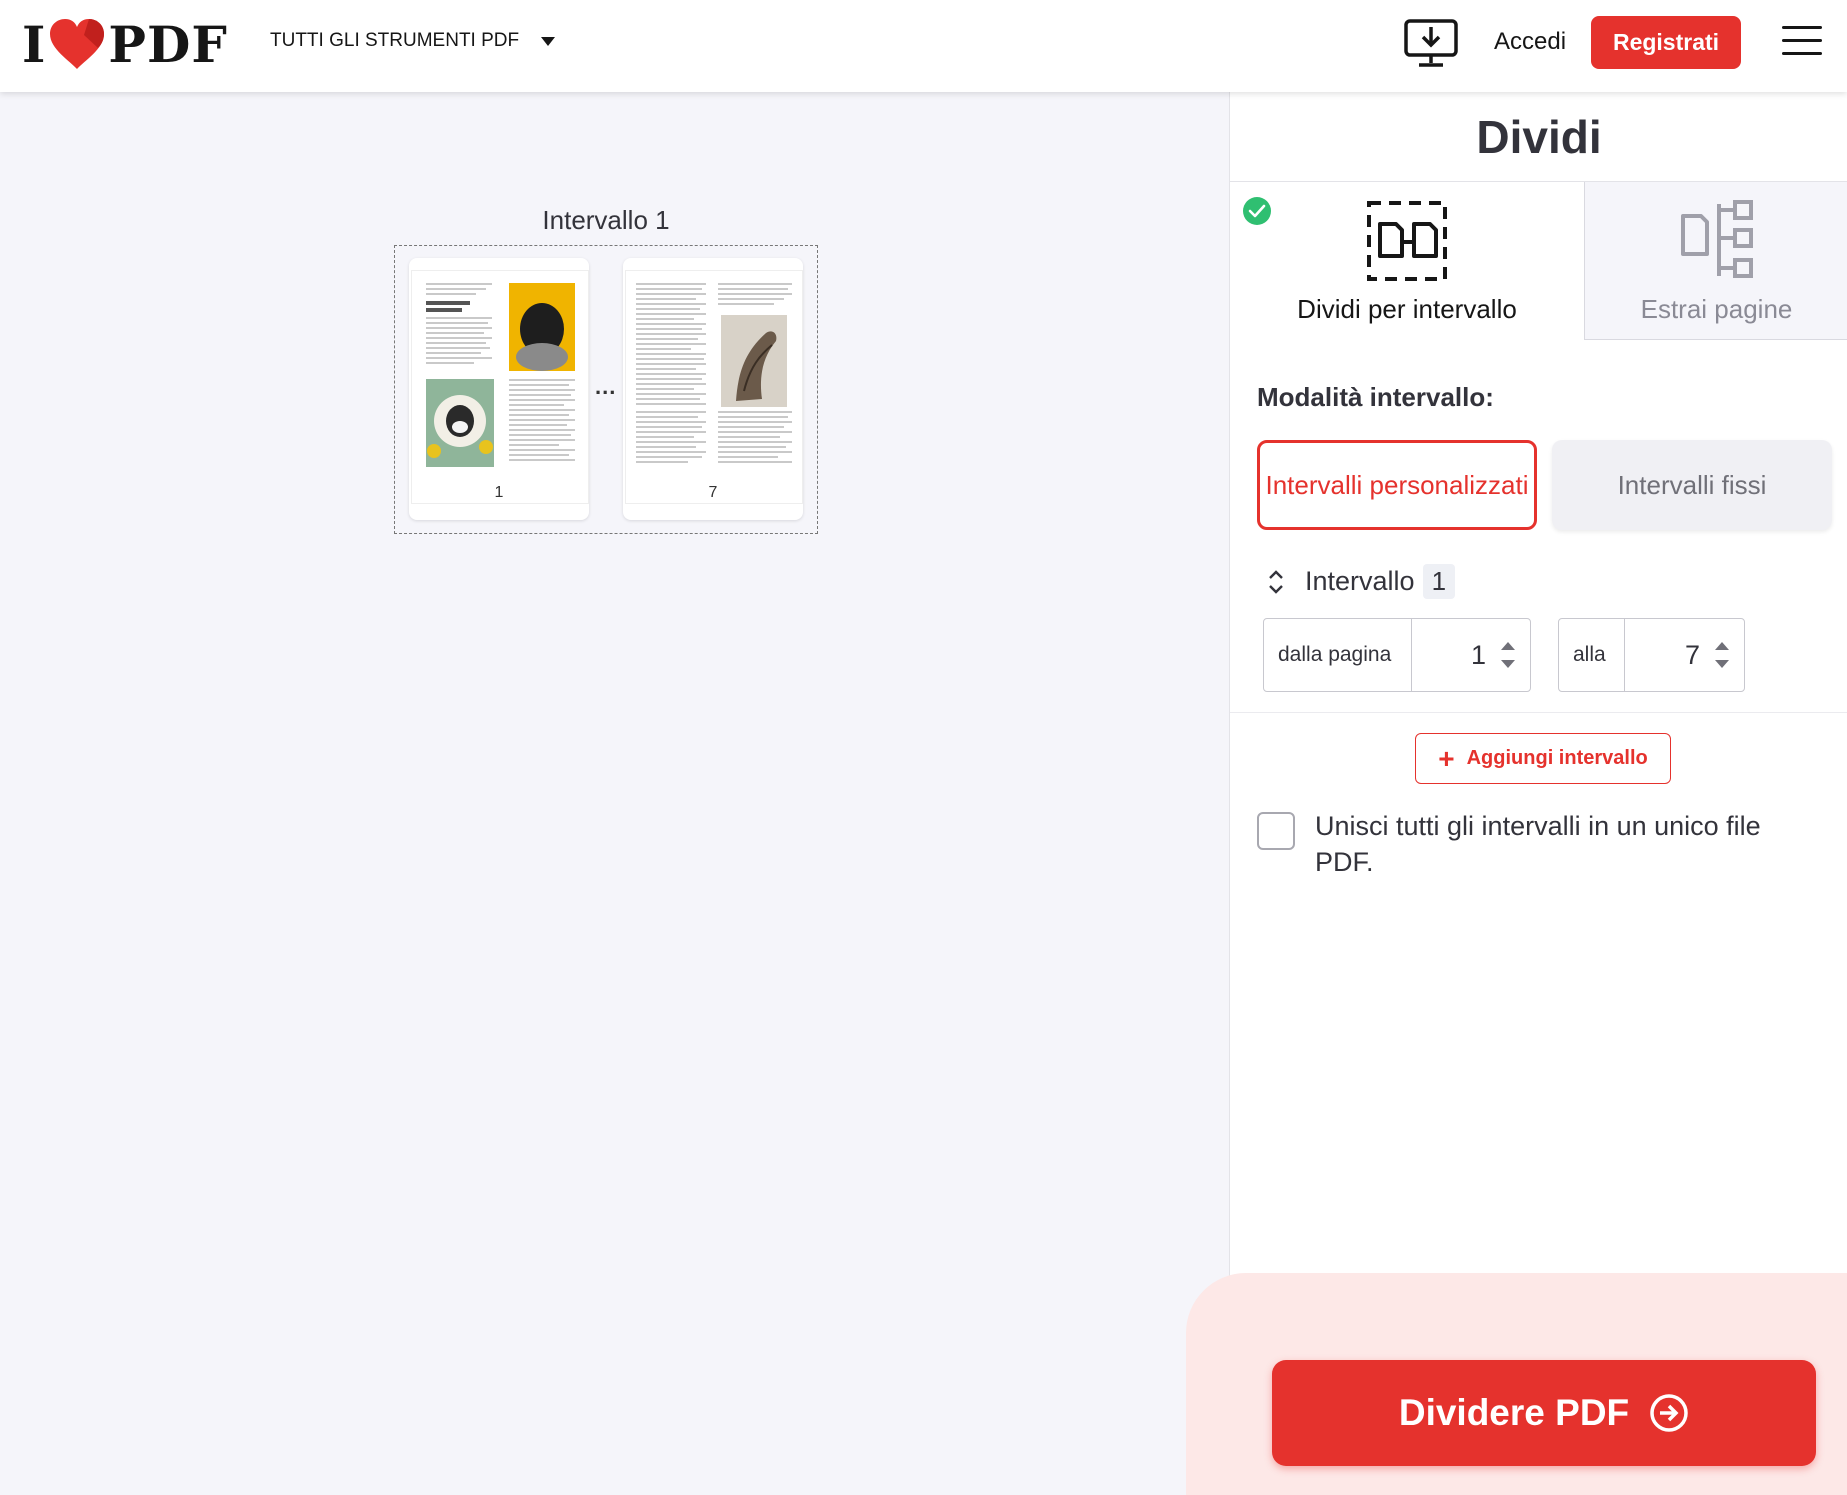 This screenshot has width=1847, height=1495. I want to click on page-thumbnail-first: 1, so click(499, 389).